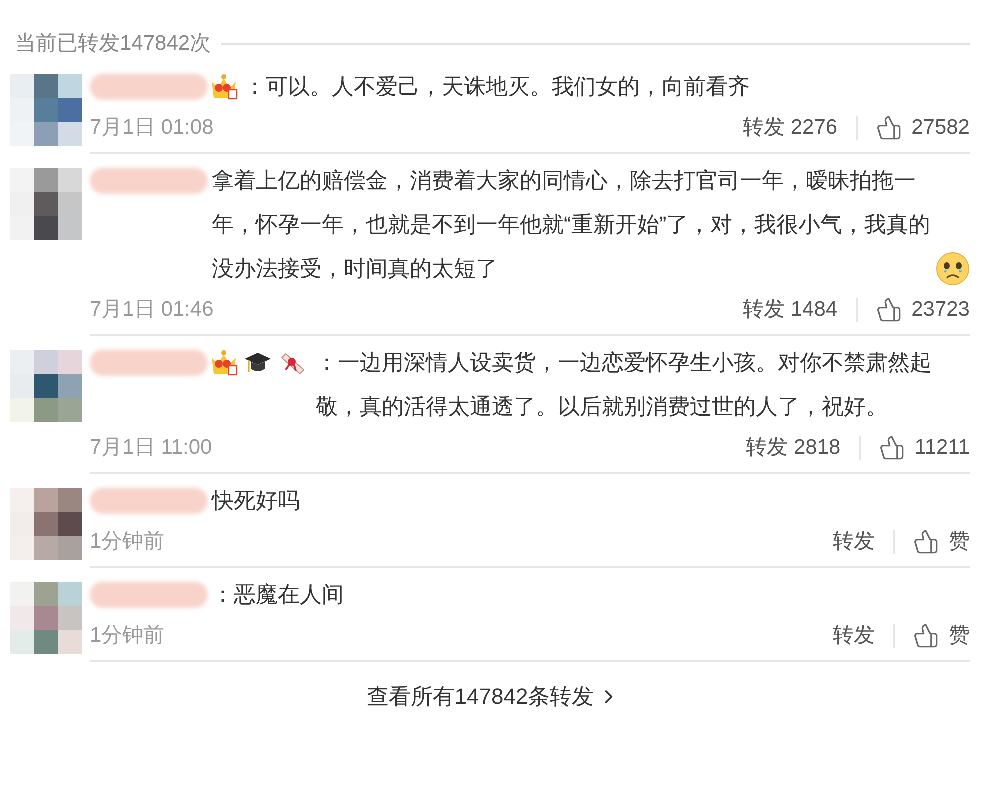 This screenshot has width=987, height=792. Describe the element at coordinates (497, 87) in the screenshot. I see `repost-text: ：可以。人不爱己，天诛地灭。我们女的，向前看齐` at that location.